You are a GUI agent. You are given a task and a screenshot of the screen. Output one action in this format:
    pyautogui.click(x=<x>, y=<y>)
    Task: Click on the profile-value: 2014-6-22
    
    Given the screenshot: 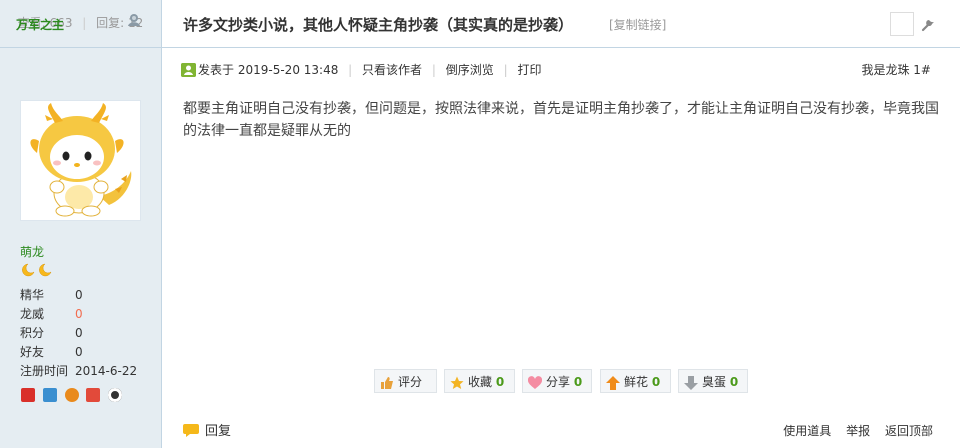 What is the action you would take?
    pyautogui.click(x=106, y=371)
    